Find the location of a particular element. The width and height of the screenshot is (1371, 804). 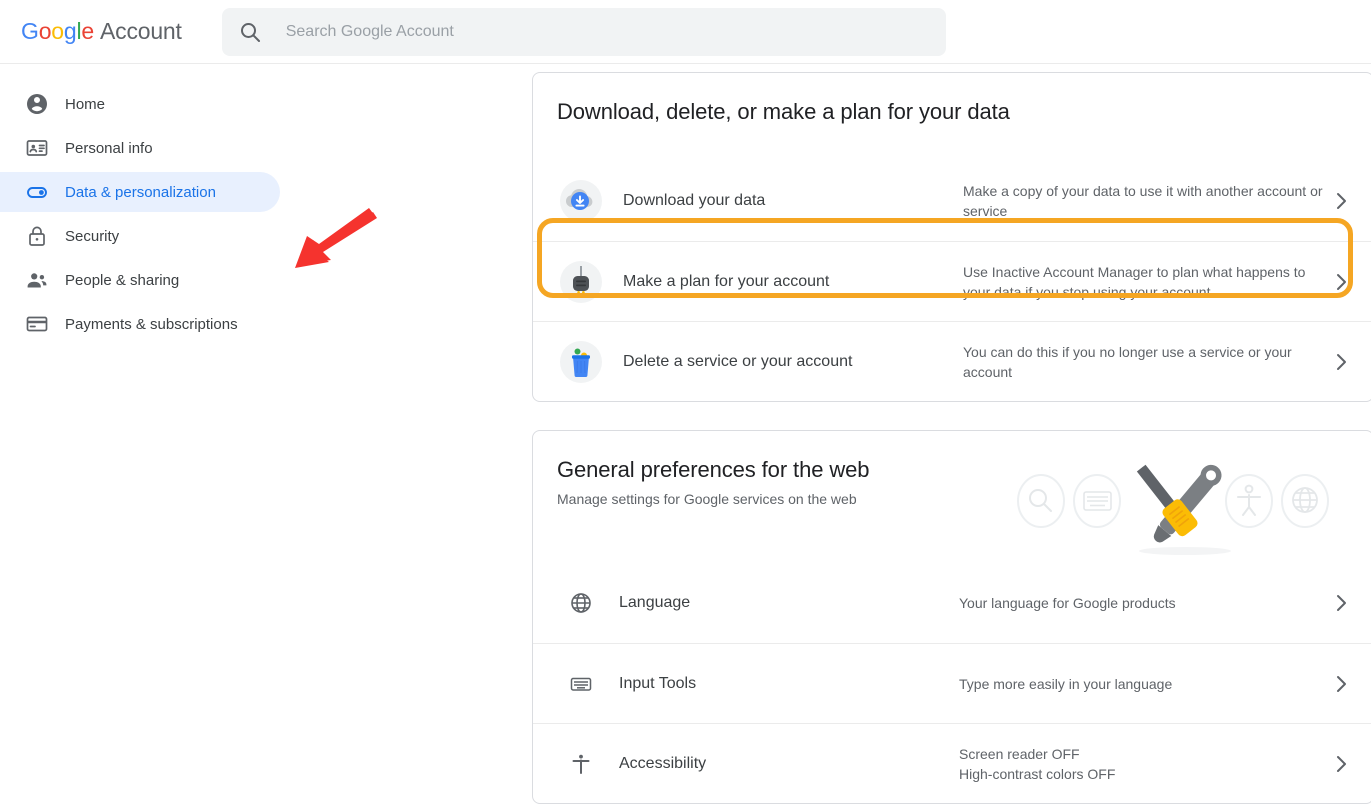

row-label: Accessibility is located at coordinates (663, 763).